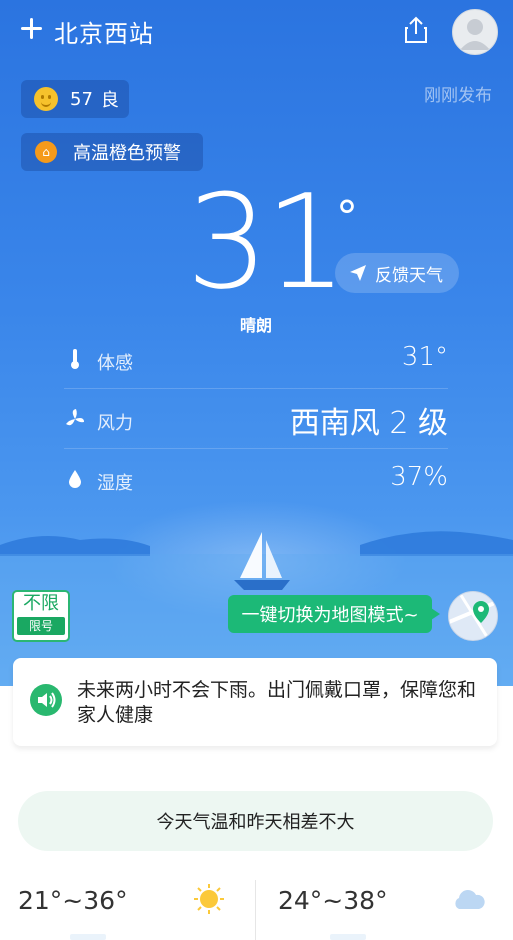  Describe the element at coordinates (41, 603) in the screenshot. I see `restriction-status: 不限` at that location.